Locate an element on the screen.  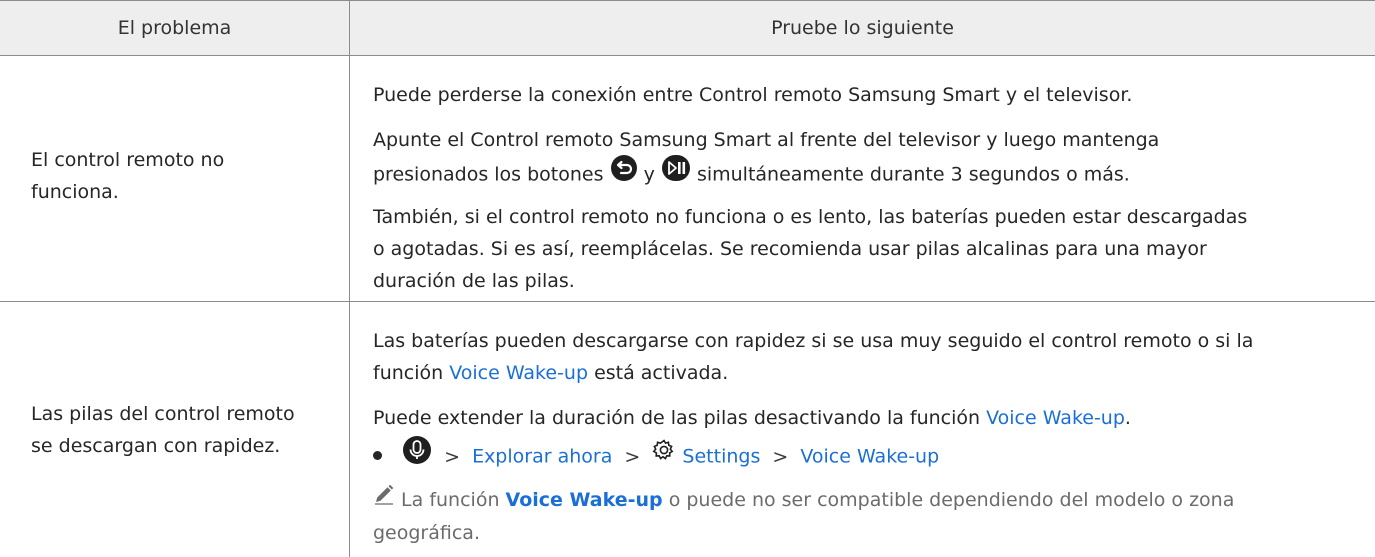
bullet-icon is located at coordinates (377, 455).